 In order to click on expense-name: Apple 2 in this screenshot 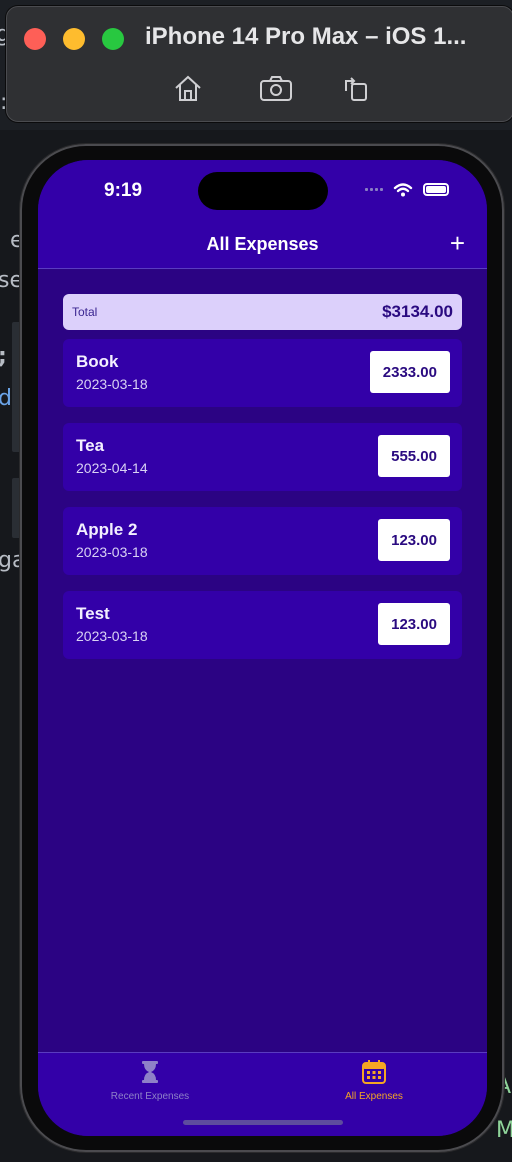, I will do `click(107, 529)`.